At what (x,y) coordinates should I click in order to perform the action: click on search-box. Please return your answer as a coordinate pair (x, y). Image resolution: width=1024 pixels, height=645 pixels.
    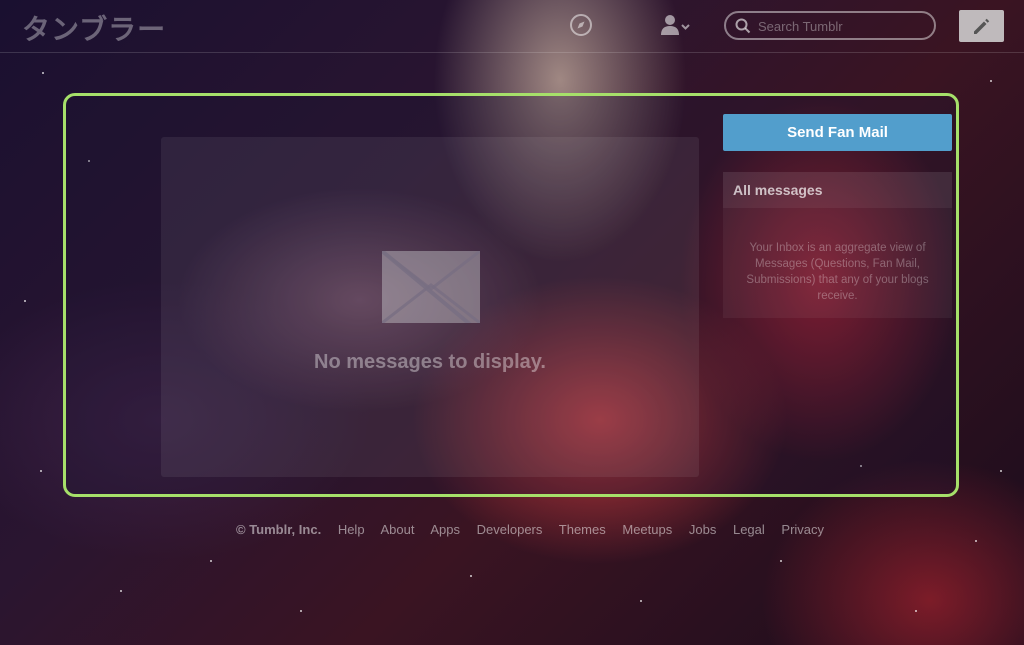
    Looking at the image, I should click on (830, 25).